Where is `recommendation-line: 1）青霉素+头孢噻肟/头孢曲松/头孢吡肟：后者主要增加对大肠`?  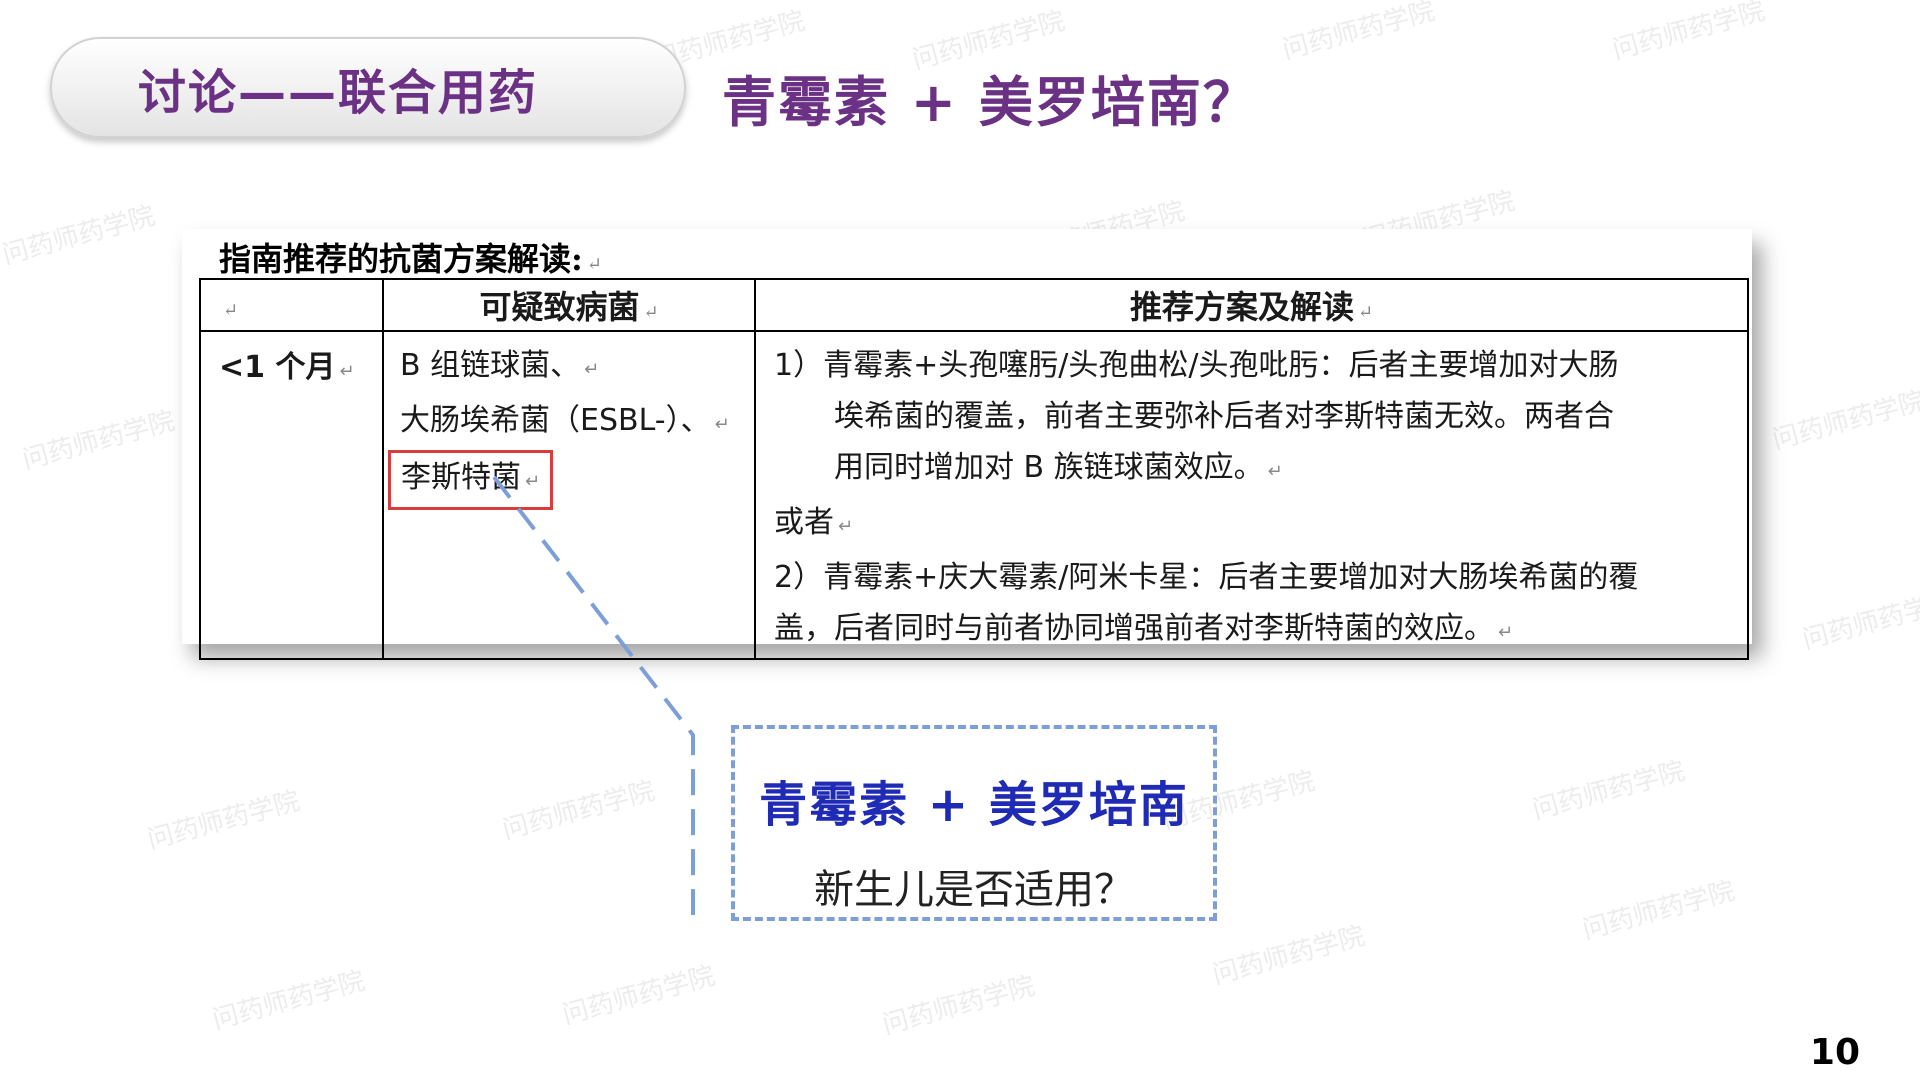 recommendation-line: 1）青霉素+头孢噻肟/头孢曲松/头孢吡肟：后者主要增加对大肠 is located at coordinates (1196, 365).